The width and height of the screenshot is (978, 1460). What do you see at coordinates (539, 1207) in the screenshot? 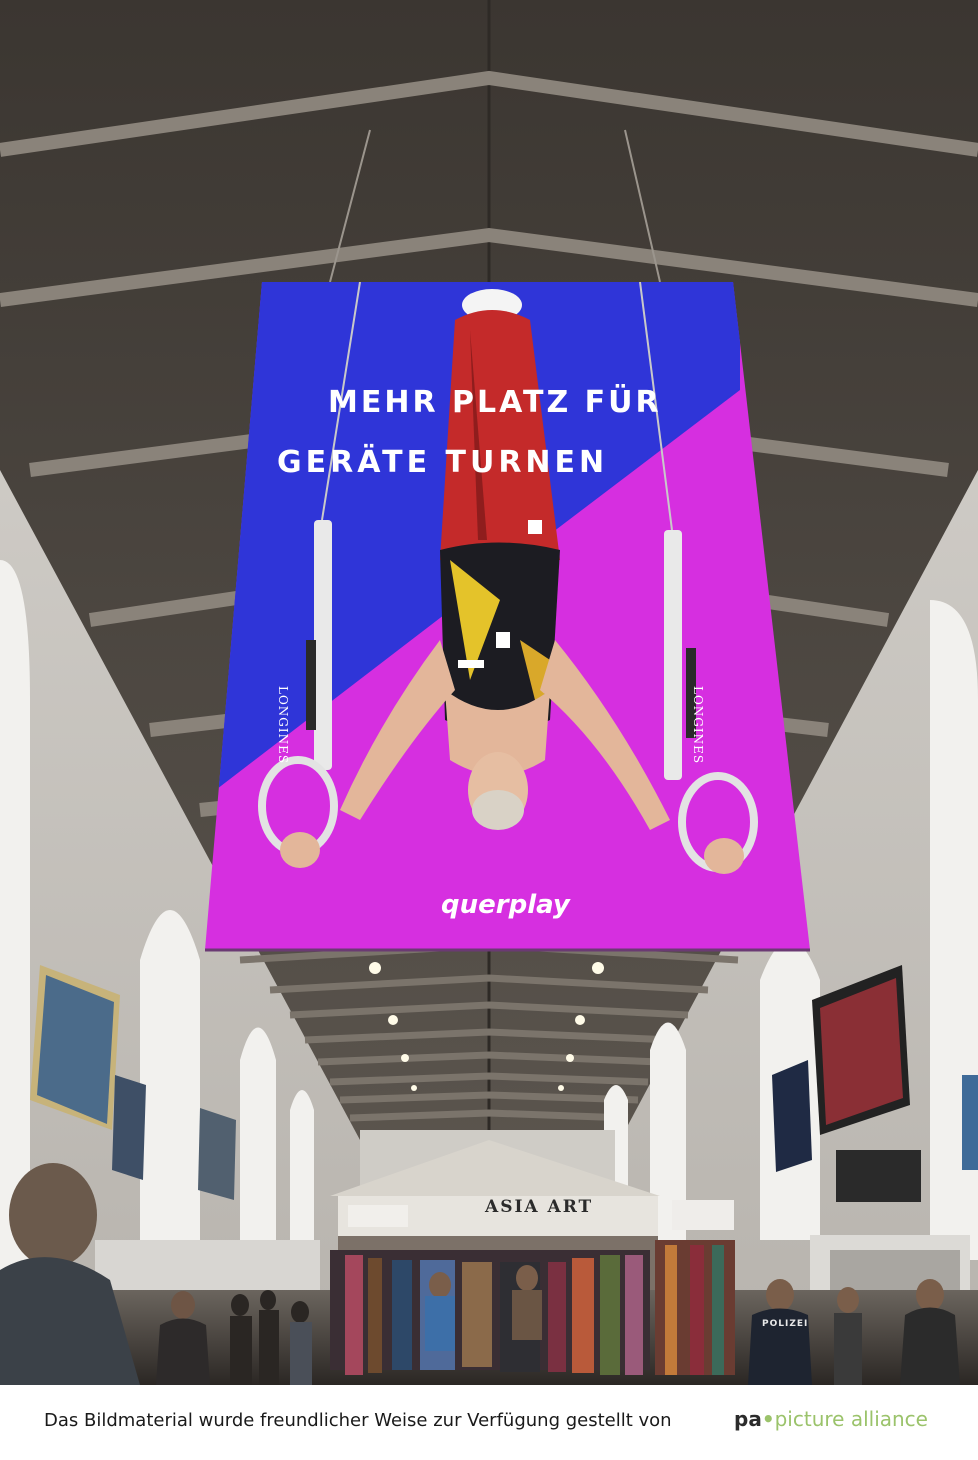
I see `kiosk-sign: ASIA ART` at bounding box center [539, 1207].